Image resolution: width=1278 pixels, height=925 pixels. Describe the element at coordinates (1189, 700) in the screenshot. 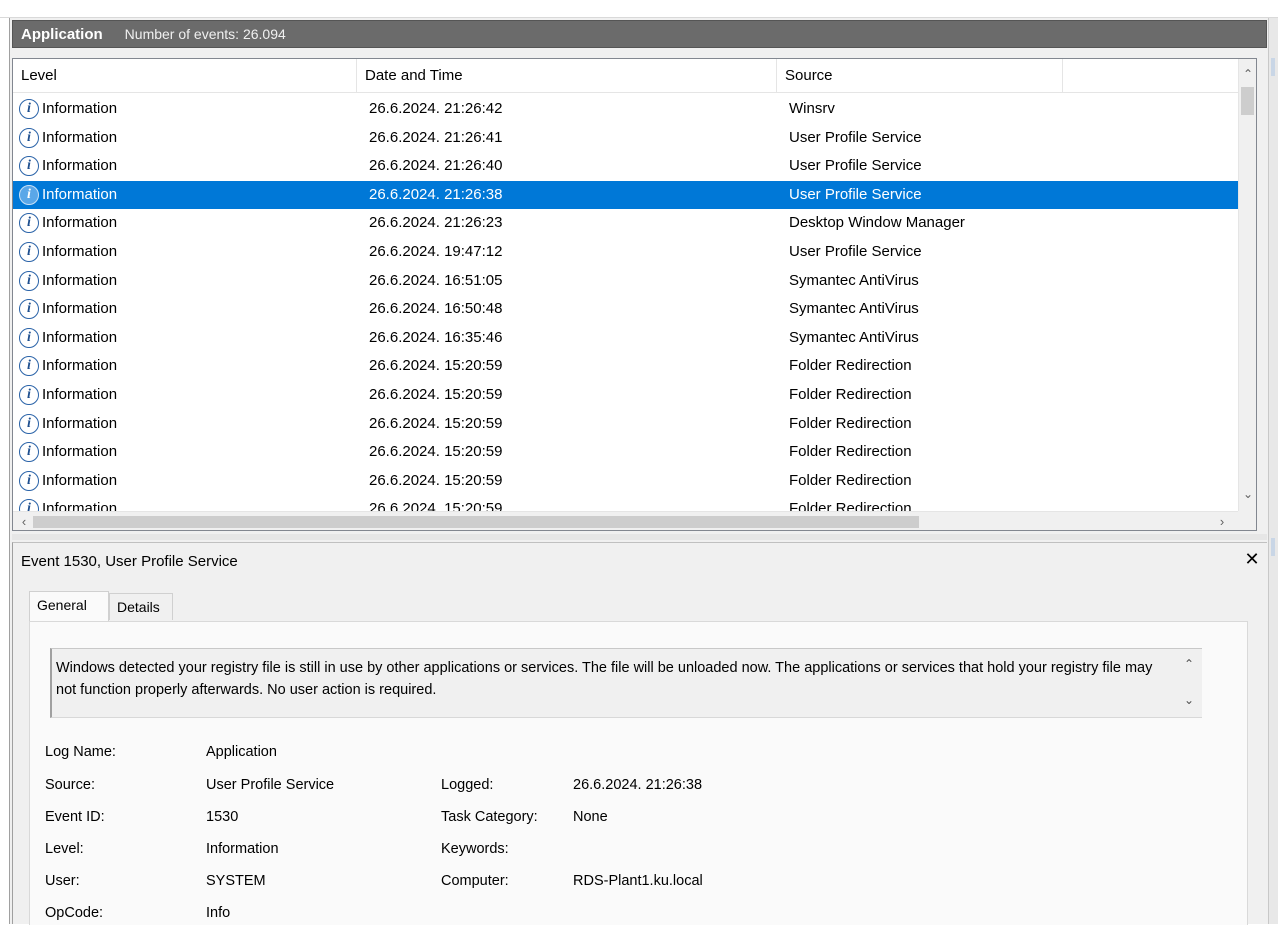

I see `description-scroll-down-icon: ⌄` at that location.